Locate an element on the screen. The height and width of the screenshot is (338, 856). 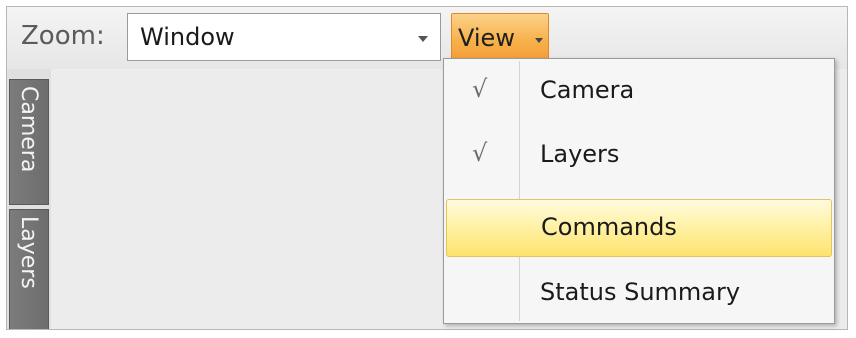
menu-item-label: Commands is located at coordinates (609, 227).